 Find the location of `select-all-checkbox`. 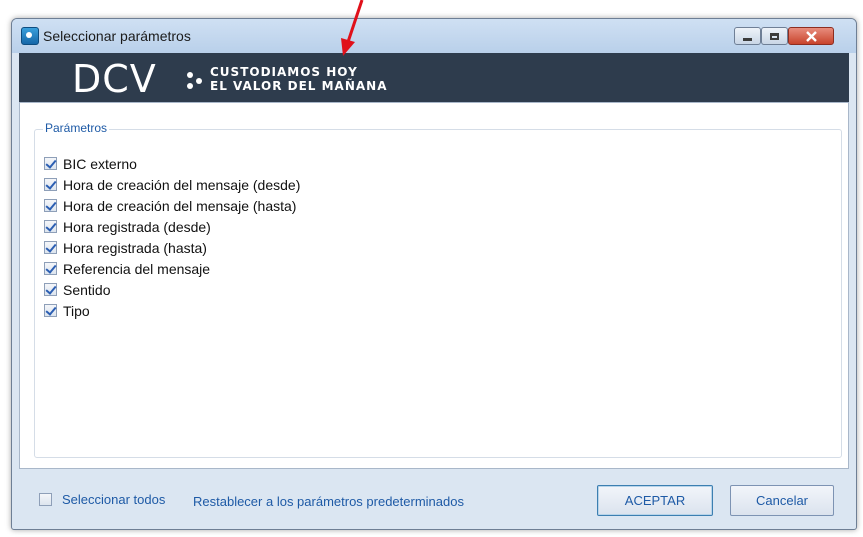

select-all-checkbox is located at coordinates (45, 499).